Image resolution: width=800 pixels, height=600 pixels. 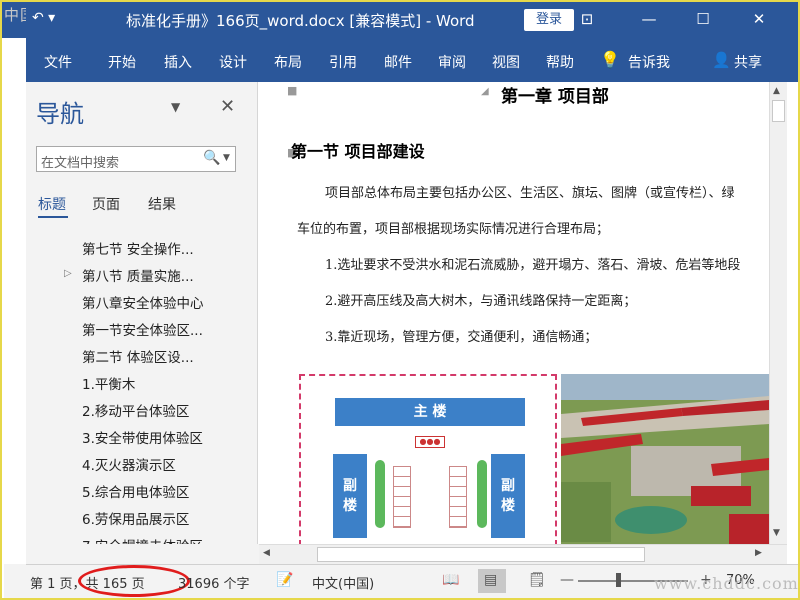 I want to click on nav-heading-item: 6.劳保用品展示区, so click(x=135, y=518).